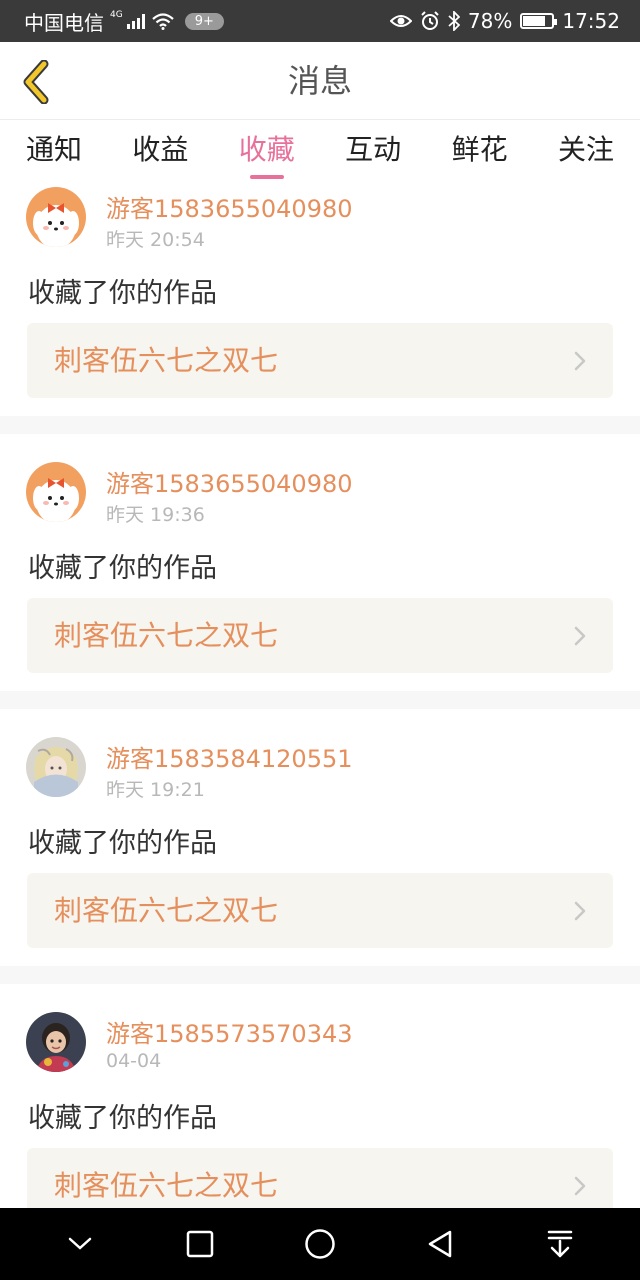 The image size is (640, 1280). I want to click on alarm-icon, so click(430, 20).